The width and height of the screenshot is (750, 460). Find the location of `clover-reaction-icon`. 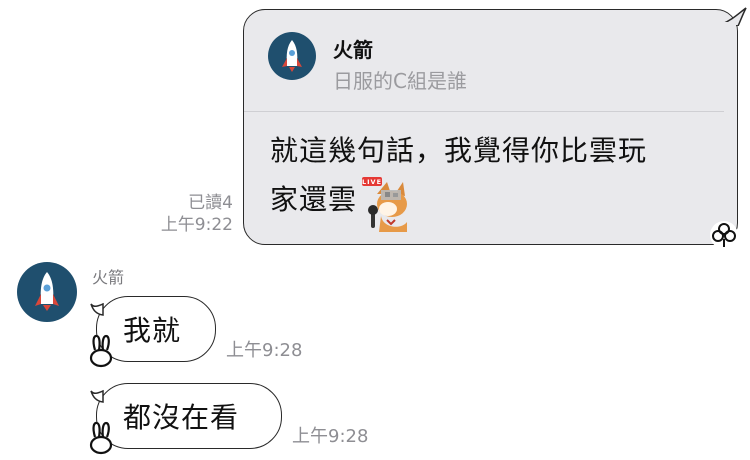

clover-reaction-icon is located at coordinates (724, 235).